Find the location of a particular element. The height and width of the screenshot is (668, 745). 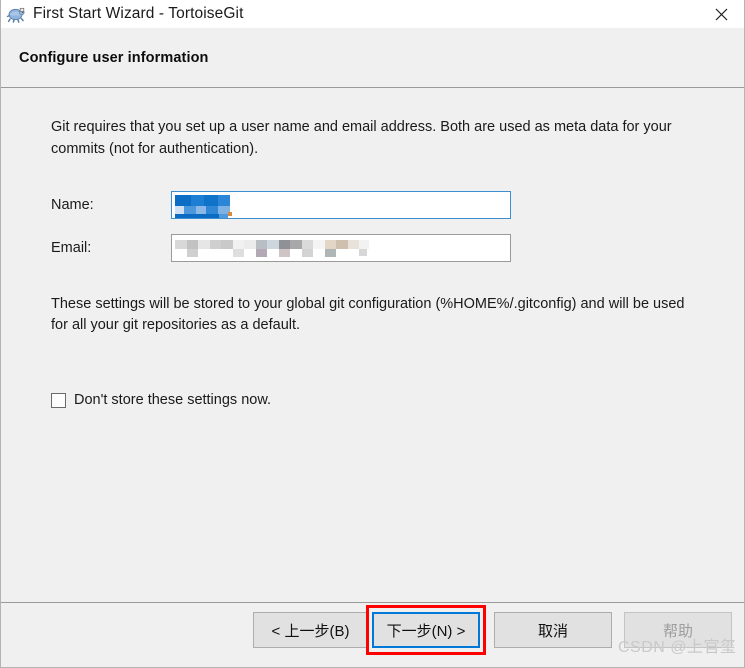

dont-store-checkbox is located at coordinates (58, 400).